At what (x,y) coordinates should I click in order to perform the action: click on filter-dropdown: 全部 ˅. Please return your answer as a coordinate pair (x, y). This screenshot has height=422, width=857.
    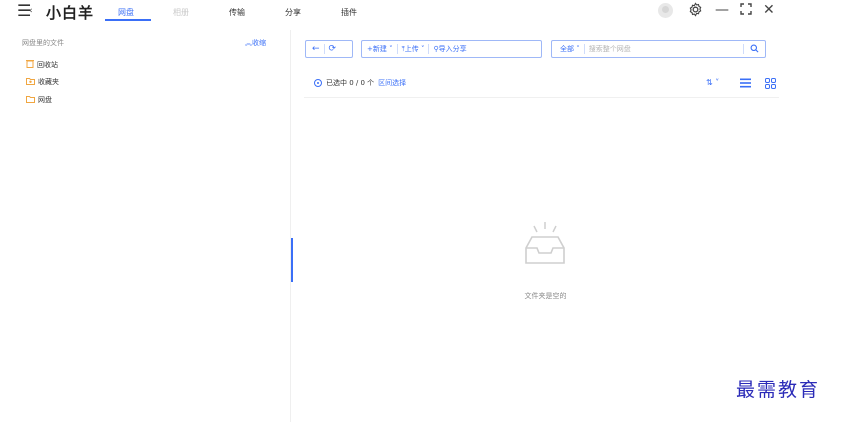
    Looking at the image, I should click on (570, 49).